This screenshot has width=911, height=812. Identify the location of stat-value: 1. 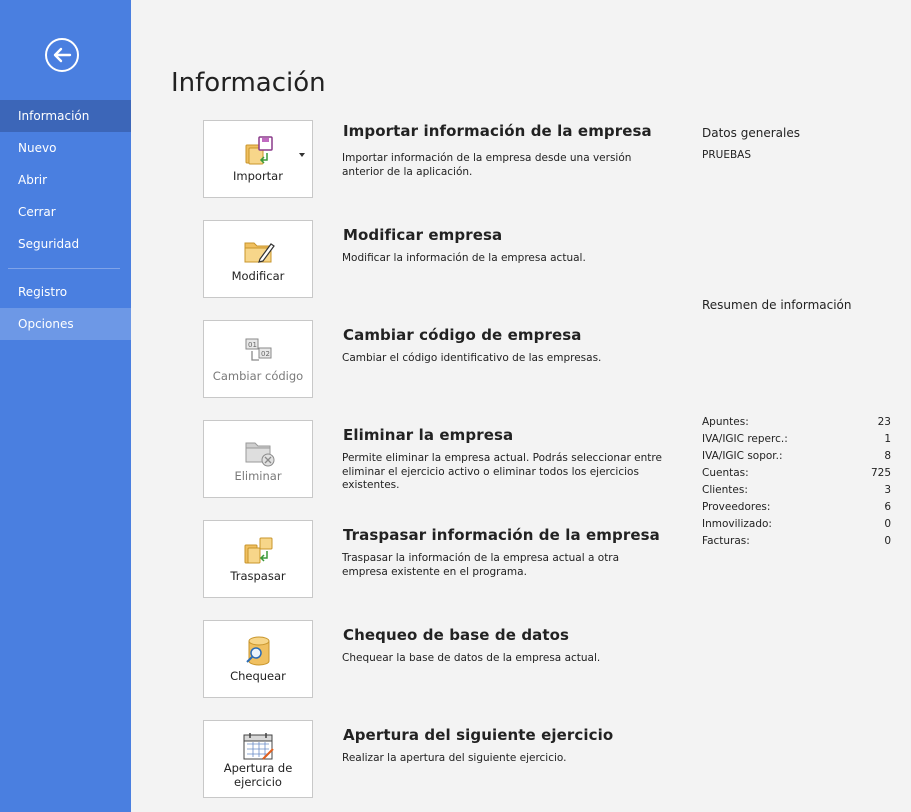
(887, 439).